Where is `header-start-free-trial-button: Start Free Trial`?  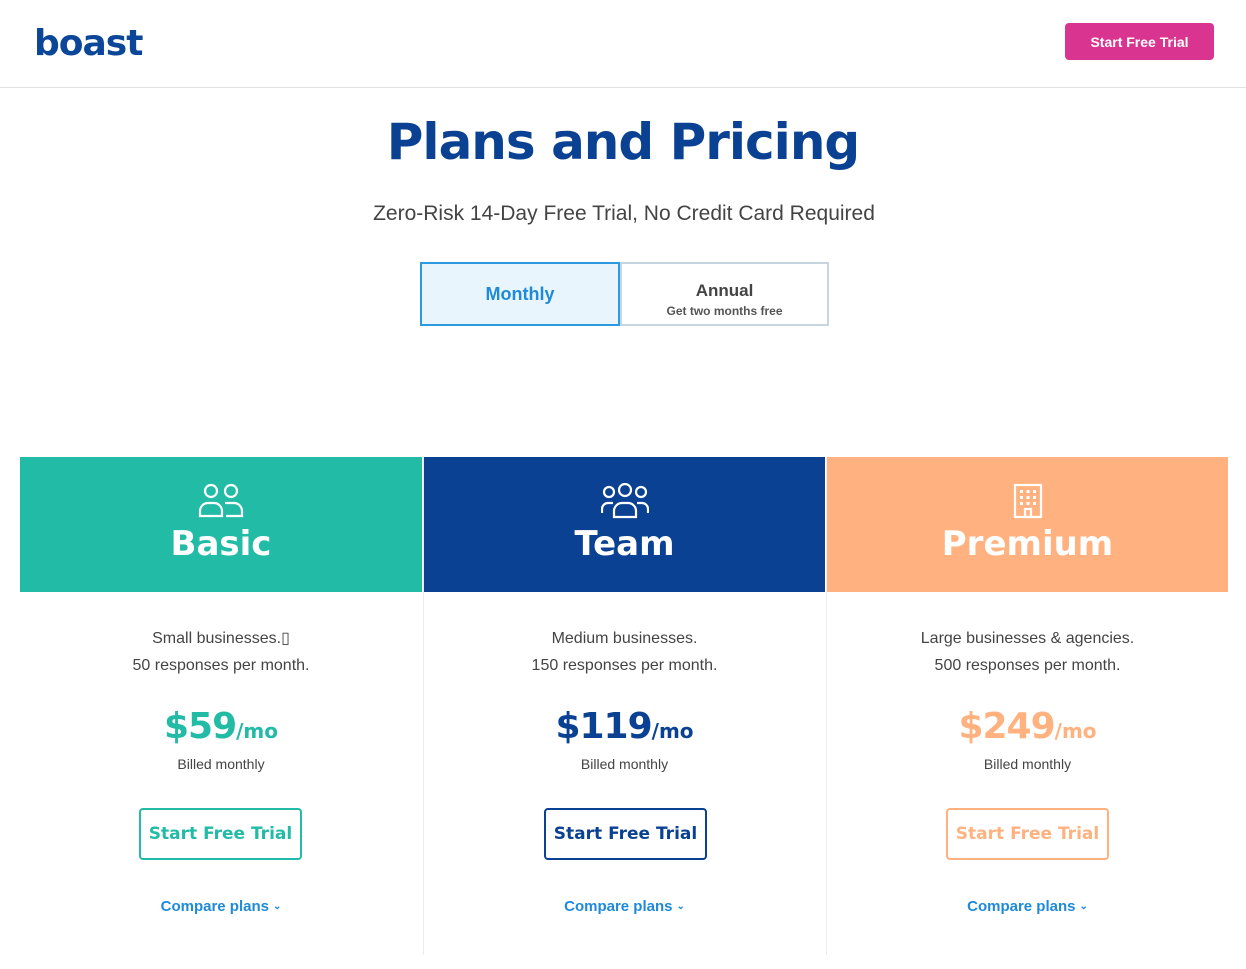
header-start-free-trial-button: Start Free Trial is located at coordinates (1139, 41).